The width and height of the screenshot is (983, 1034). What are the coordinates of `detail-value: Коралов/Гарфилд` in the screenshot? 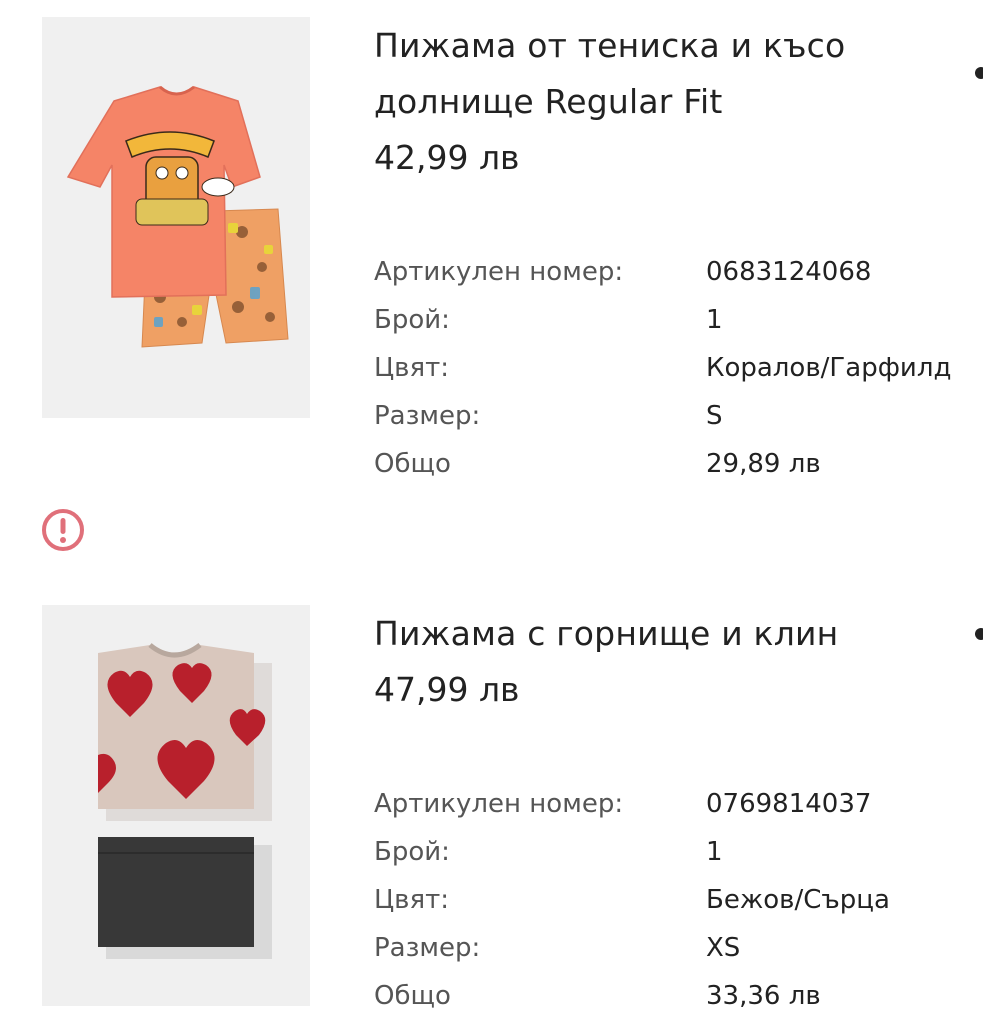 It's located at (829, 368).